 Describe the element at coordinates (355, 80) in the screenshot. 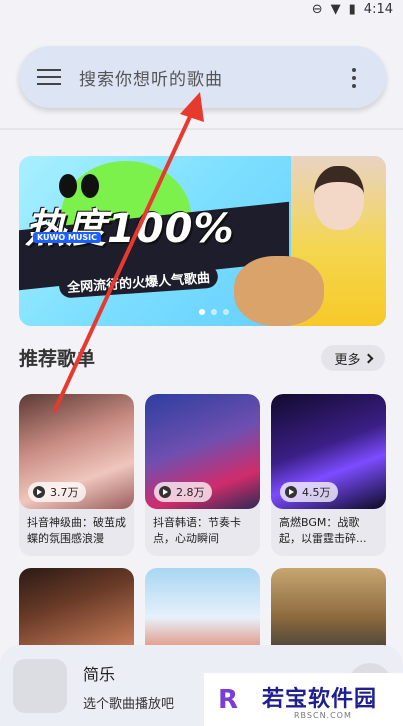

I see `more-options-icon` at that location.